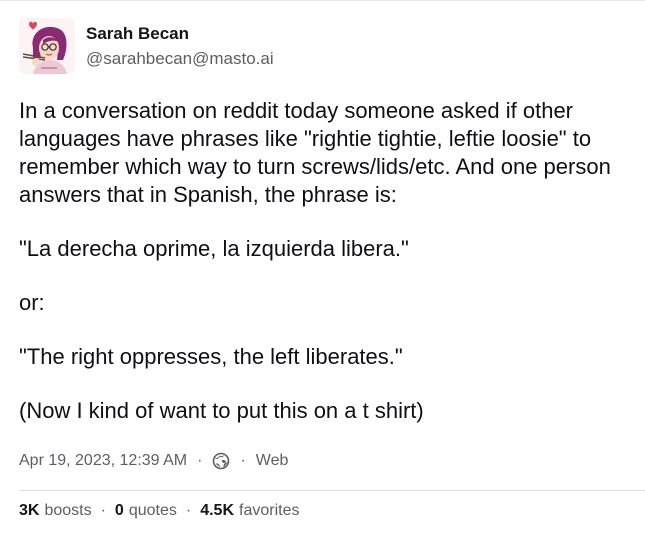 The image size is (645, 536). What do you see at coordinates (332, 46) in the screenshot?
I see `post-header: Sarah Becan @sarahbecan@masto.ai` at bounding box center [332, 46].